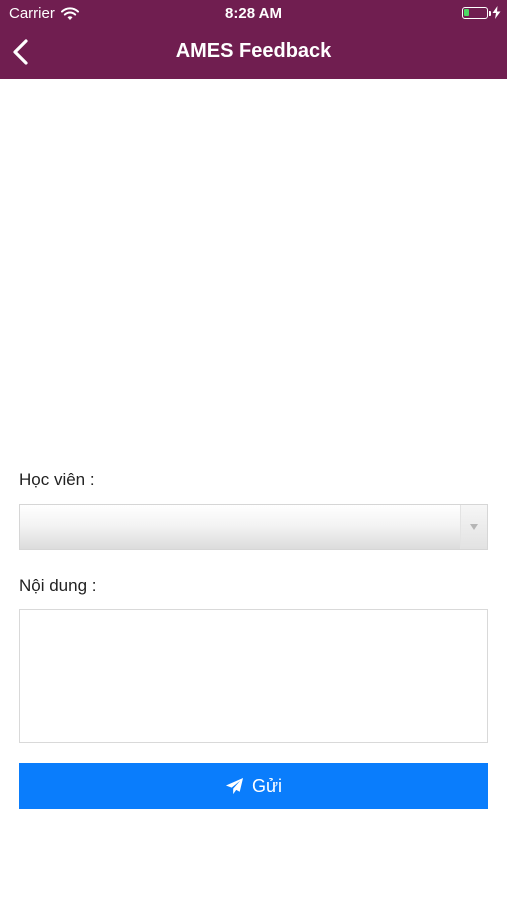 The image size is (507, 900). I want to click on student-select, so click(253, 527).